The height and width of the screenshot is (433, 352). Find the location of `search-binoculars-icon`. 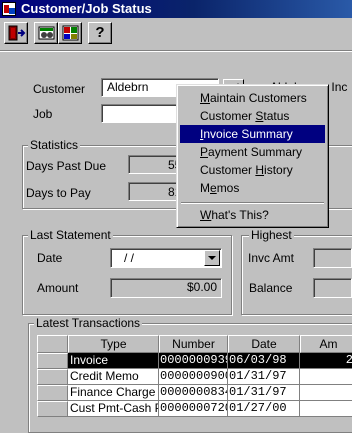

search-binoculars-icon is located at coordinates (46, 33).